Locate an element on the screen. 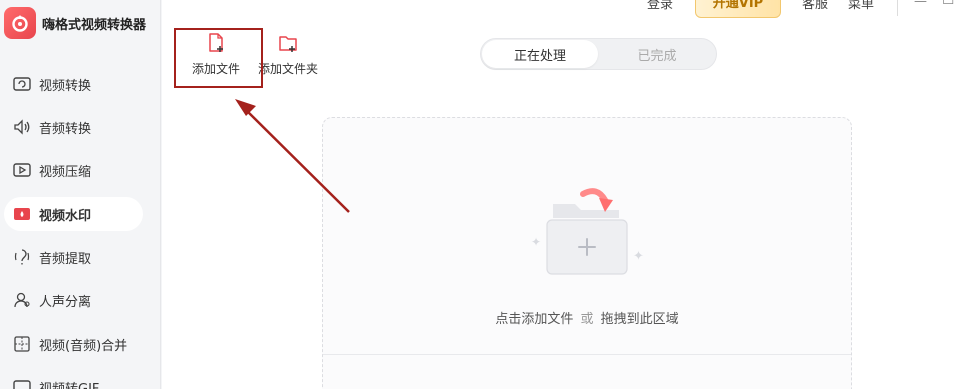  sidebar-item-video-convert: 视频转换 is located at coordinates (73, 84).